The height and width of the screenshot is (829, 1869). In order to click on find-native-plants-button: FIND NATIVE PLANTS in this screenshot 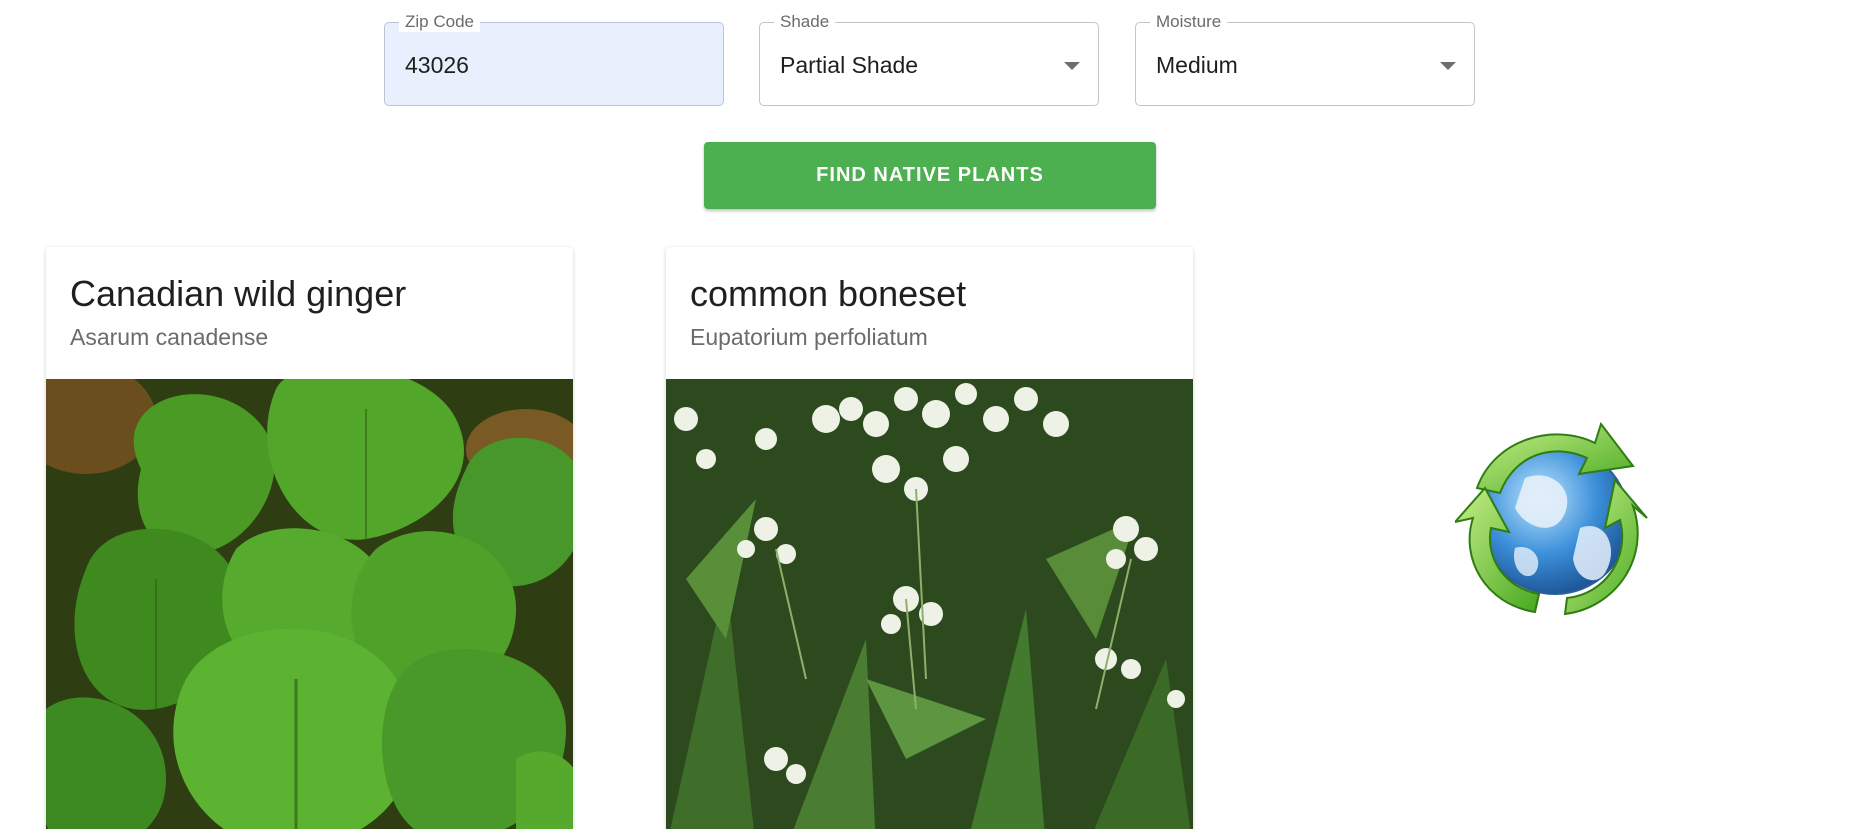, I will do `click(930, 175)`.